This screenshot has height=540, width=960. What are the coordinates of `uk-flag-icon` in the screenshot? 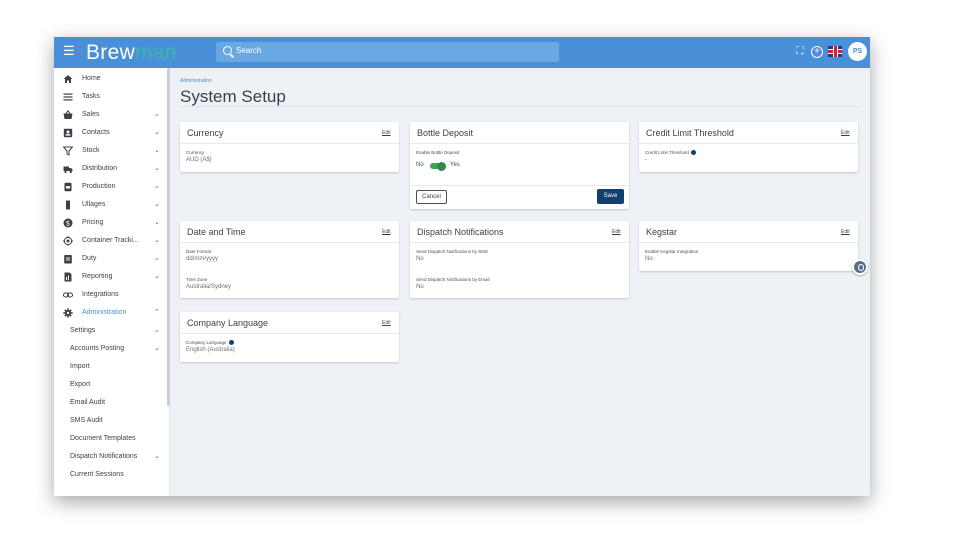 It's located at (835, 51).